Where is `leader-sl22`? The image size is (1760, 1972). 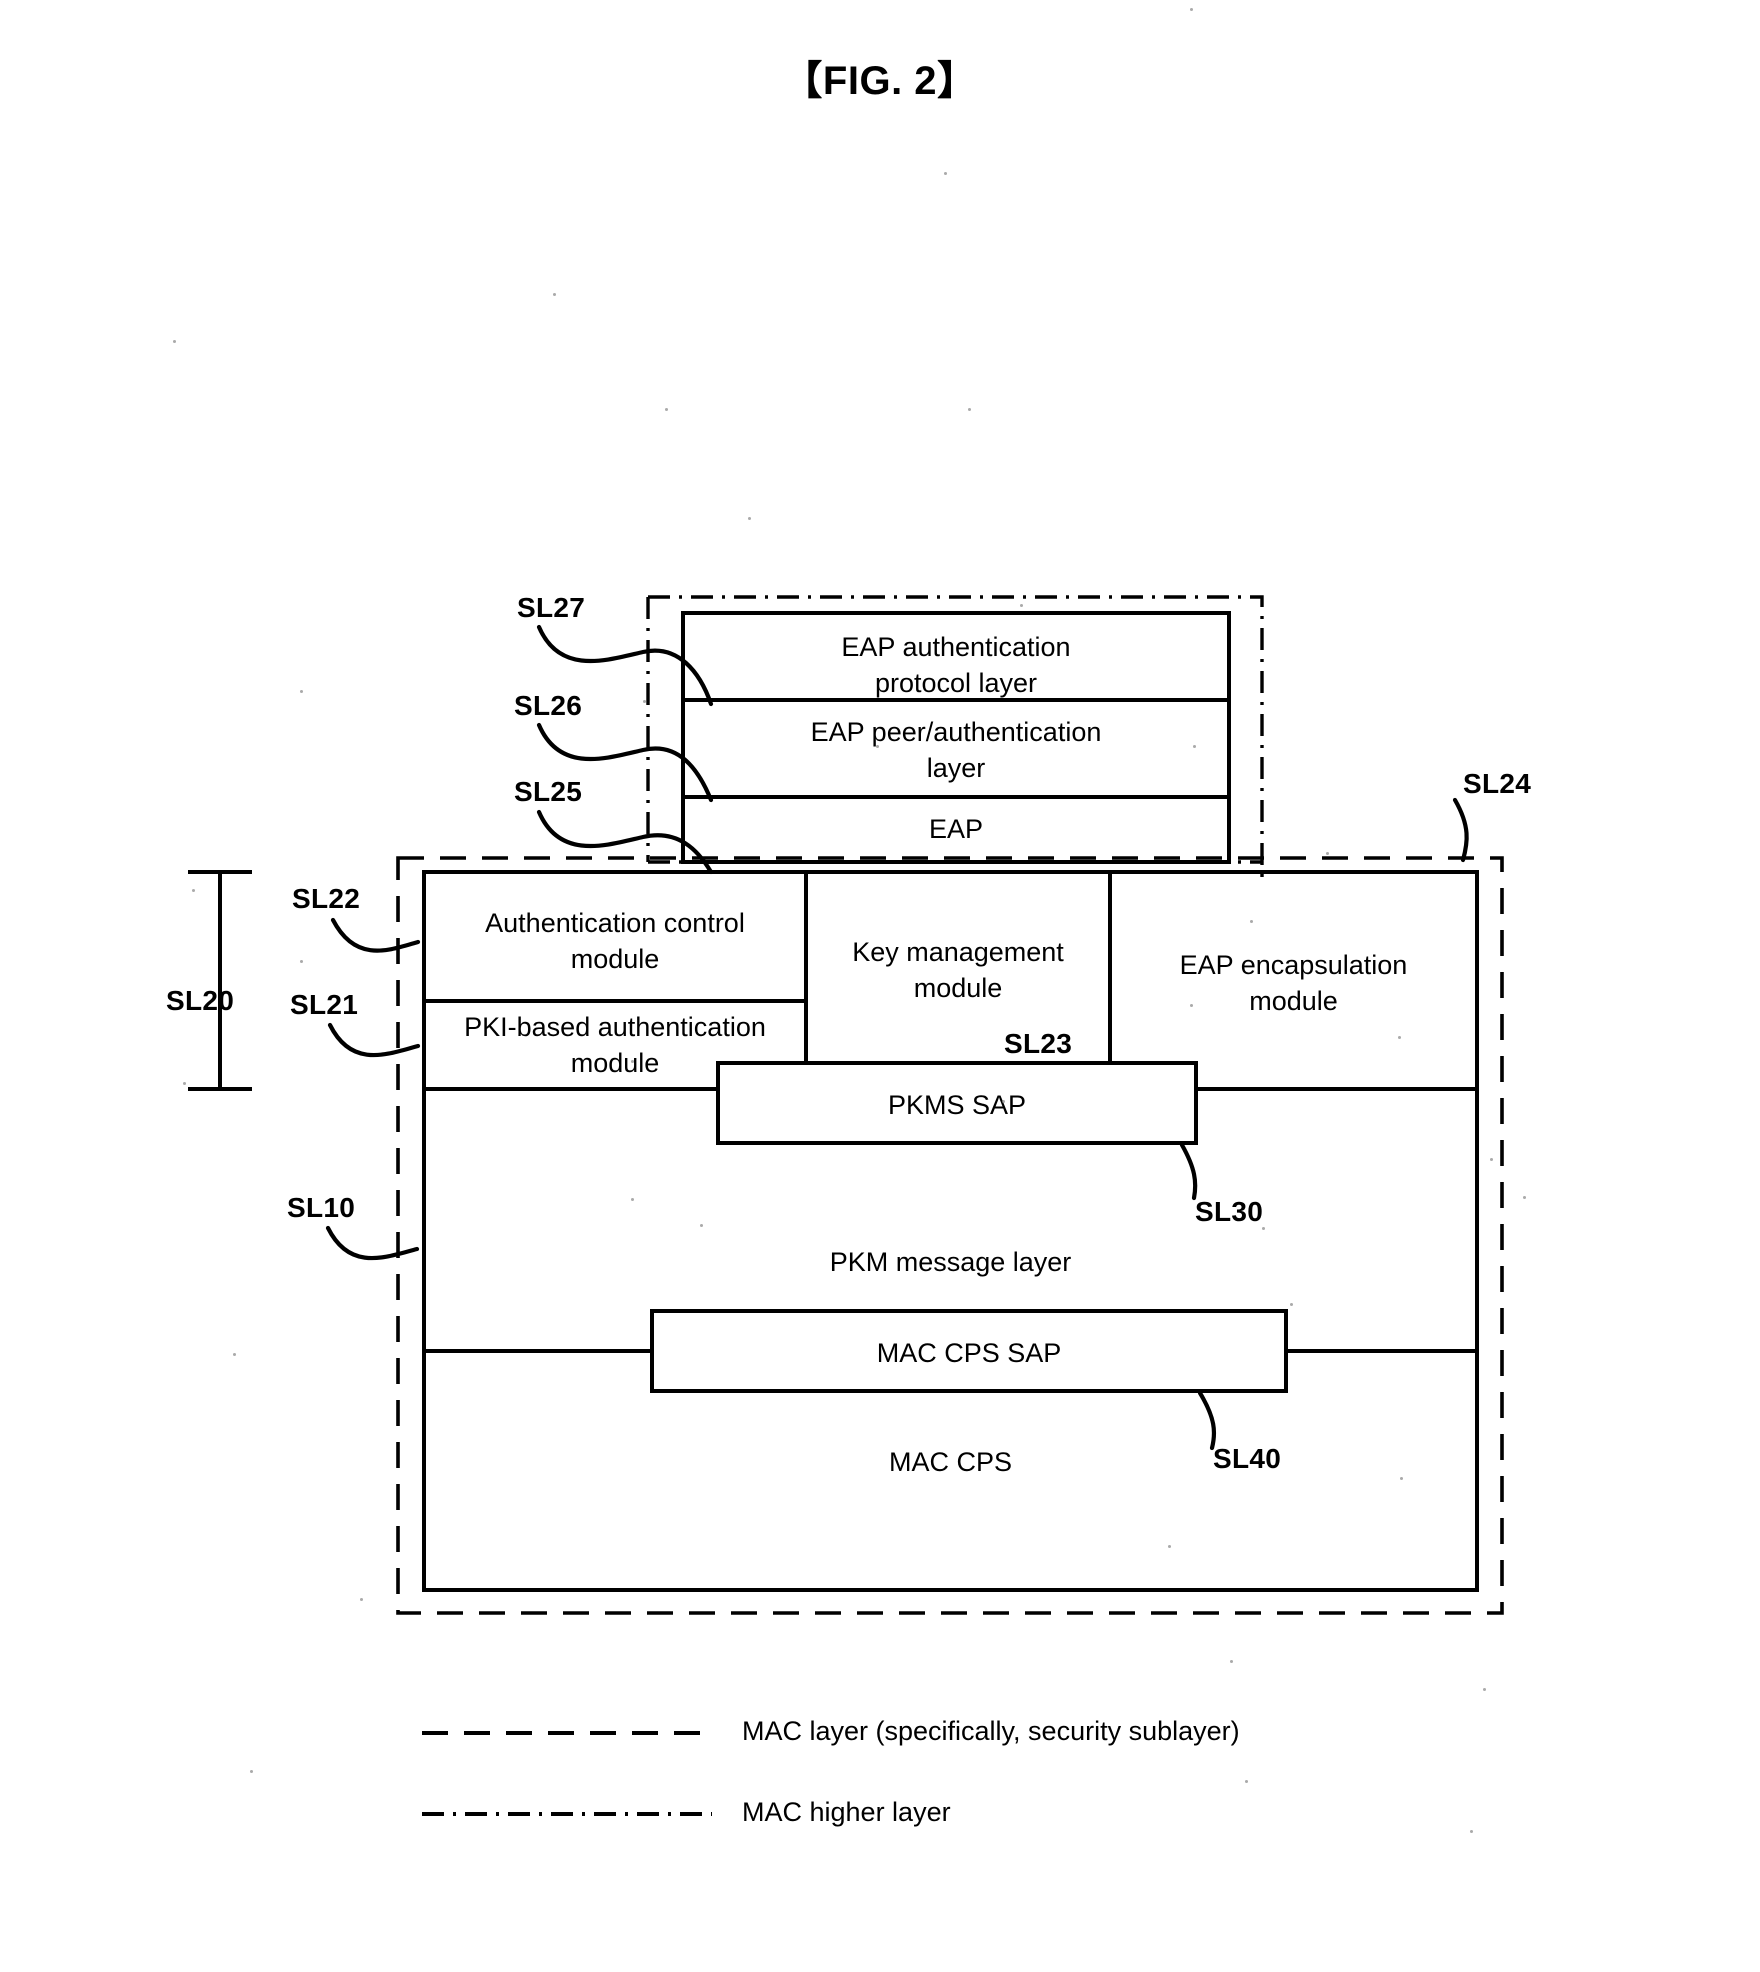
leader-sl22 is located at coordinates (375, 935).